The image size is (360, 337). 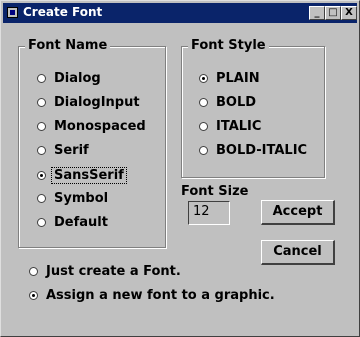 What do you see at coordinates (298, 252) in the screenshot?
I see `cancel-button: Cancel` at bounding box center [298, 252].